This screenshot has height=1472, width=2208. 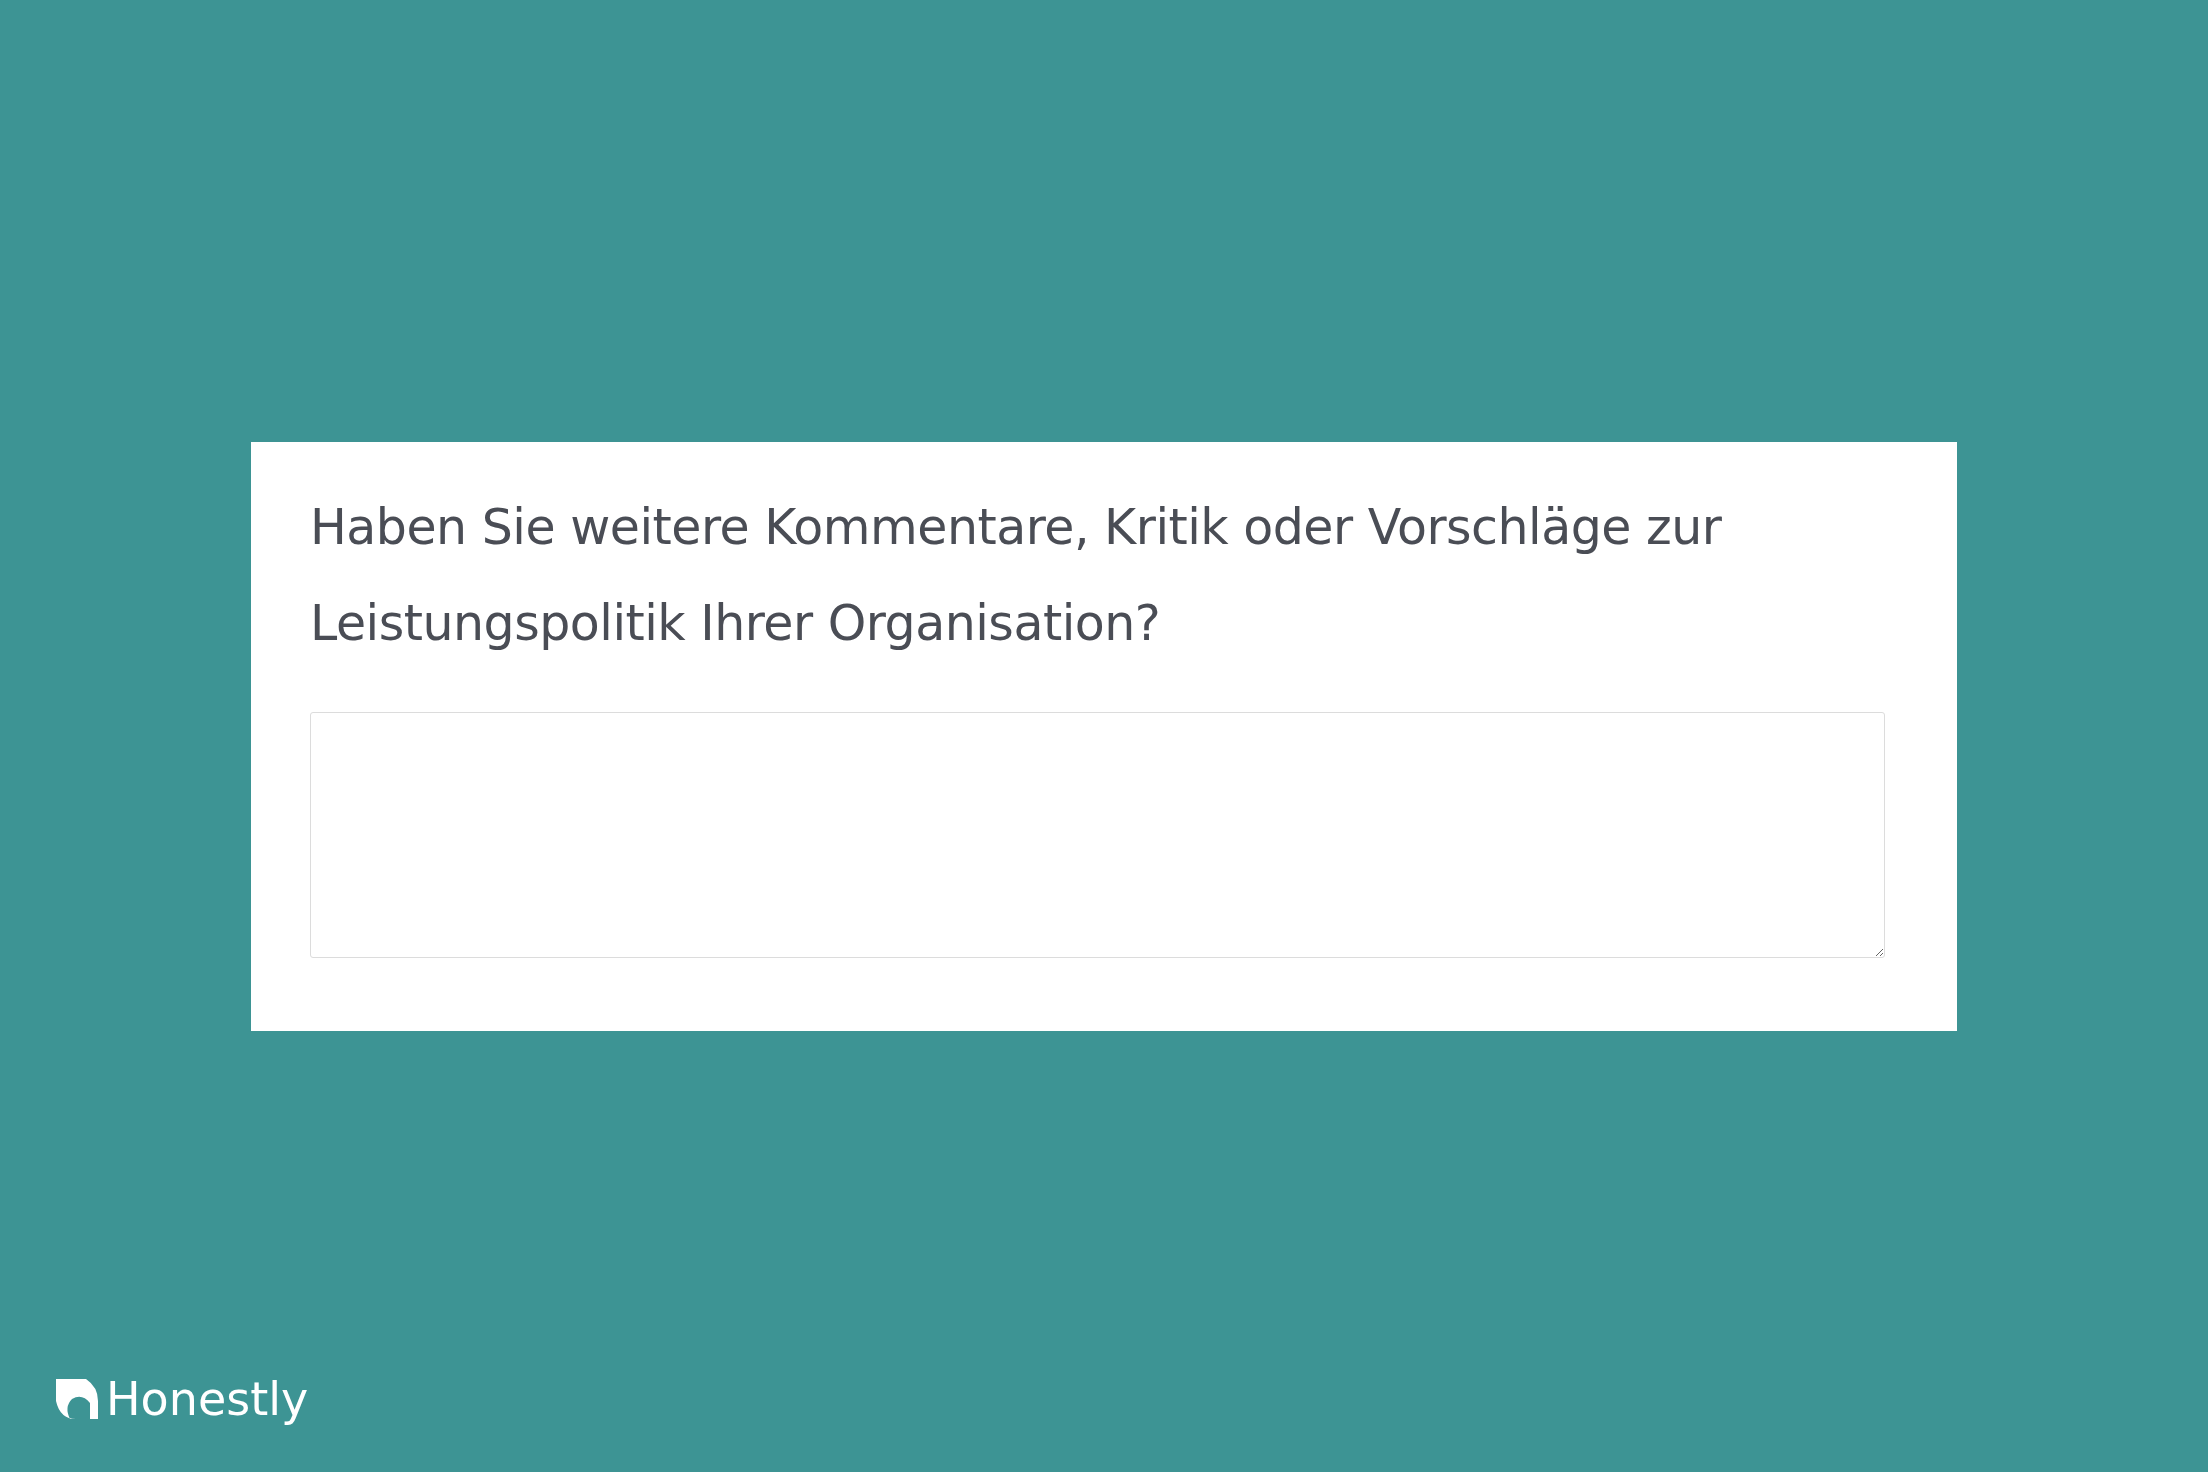 What do you see at coordinates (1097, 835) in the screenshot?
I see `answer-box` at bounding box center [1097, 835].